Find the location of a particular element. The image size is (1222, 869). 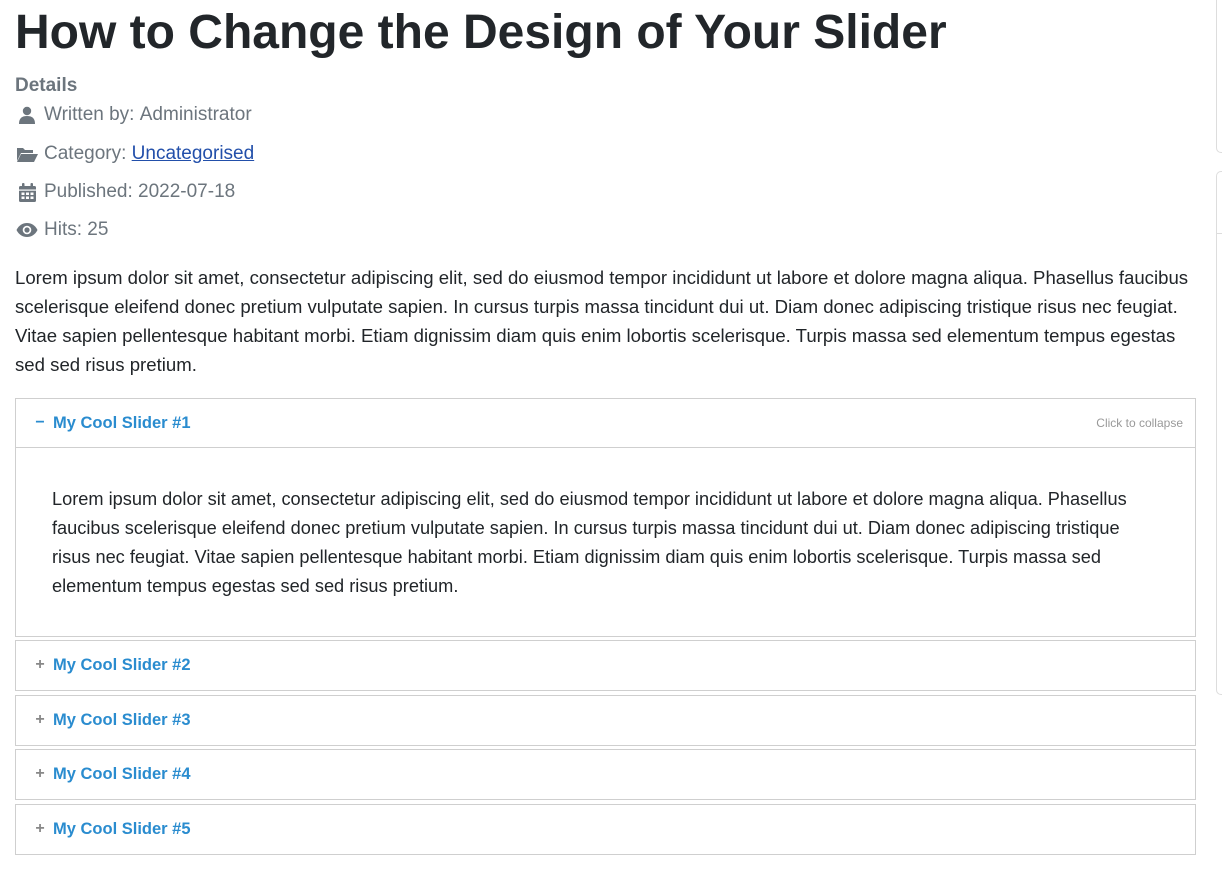

slider-5-title: My Cool Slider #5 is located at coordinates (122, 828).